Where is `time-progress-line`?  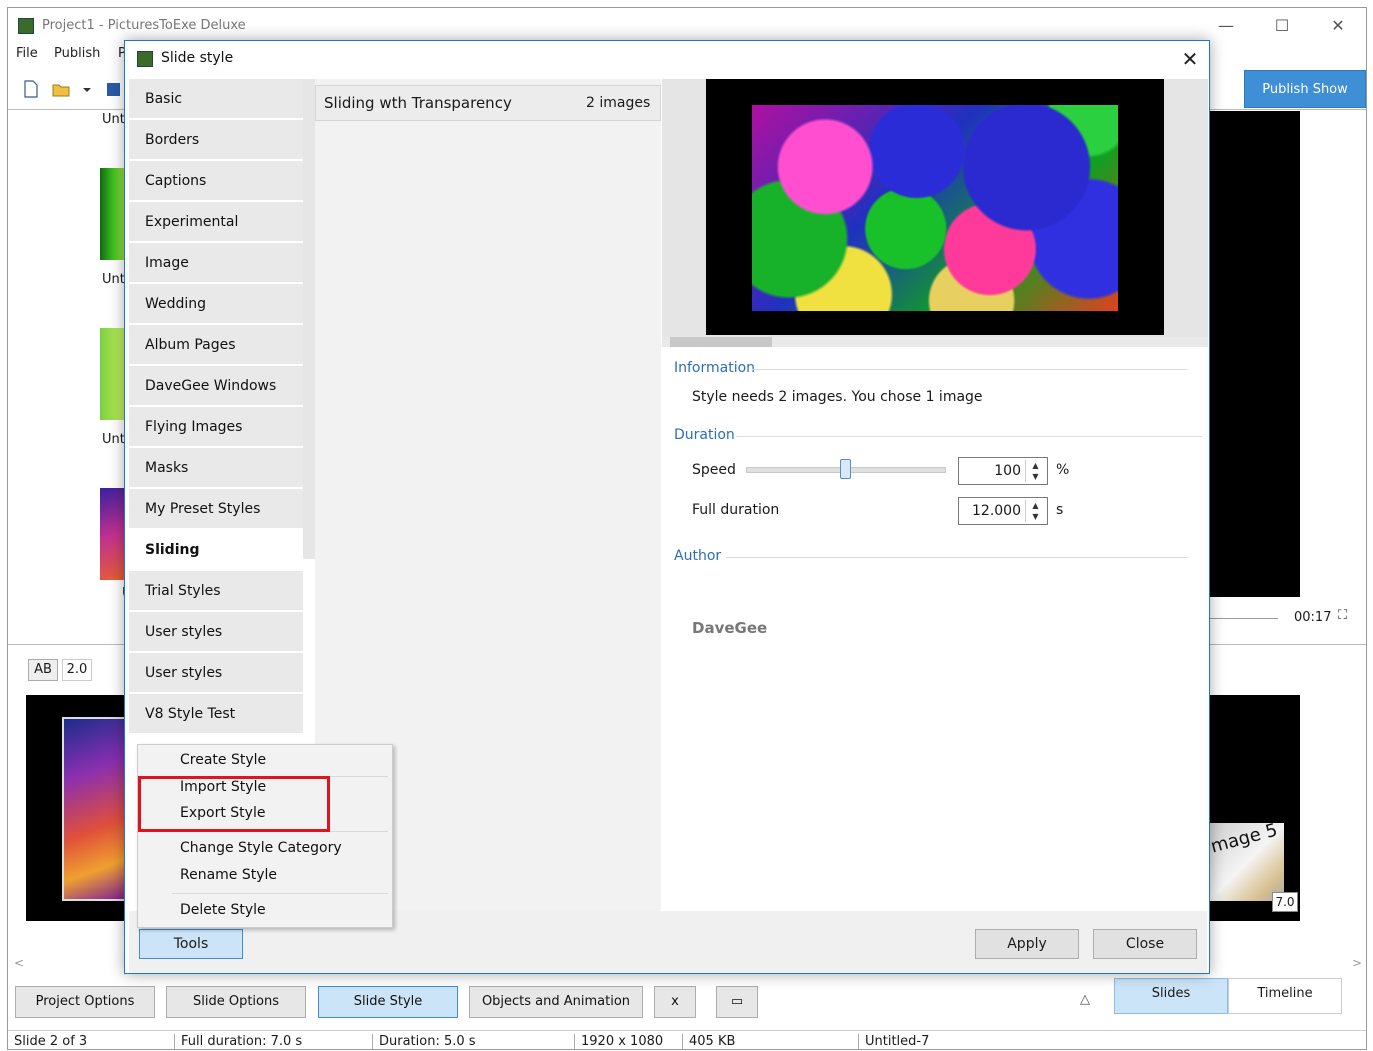
time-progress-line is located at coordinates (1244, 618).